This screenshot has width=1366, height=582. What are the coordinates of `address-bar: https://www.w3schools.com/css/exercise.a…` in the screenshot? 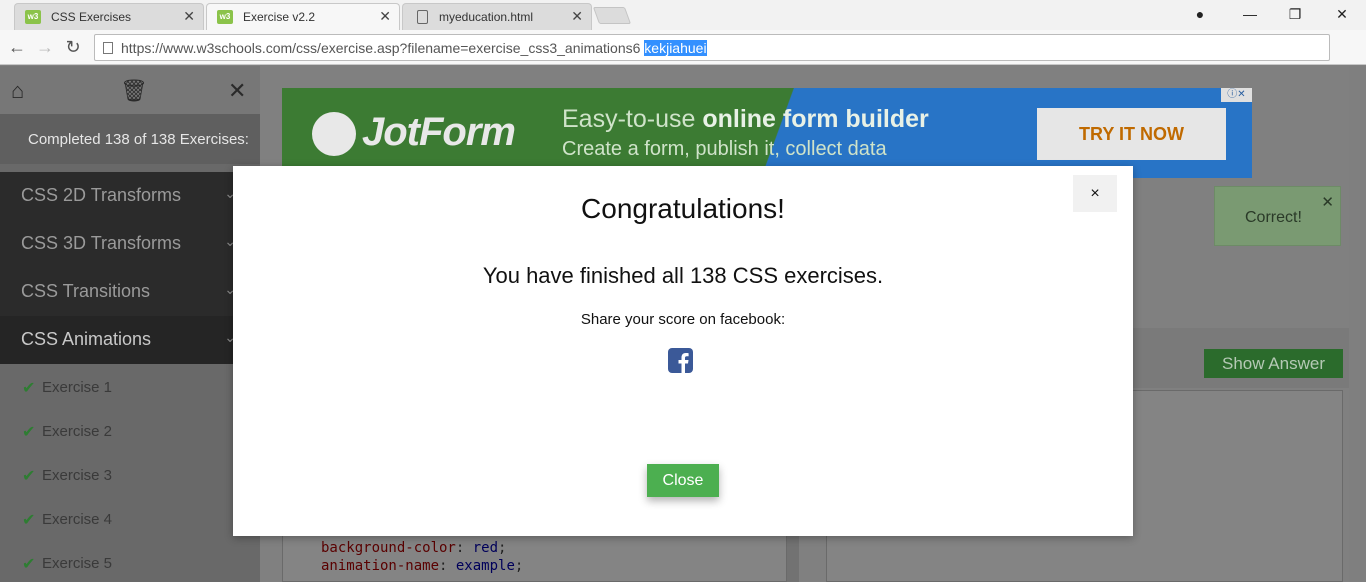 It's located at (712, 47).